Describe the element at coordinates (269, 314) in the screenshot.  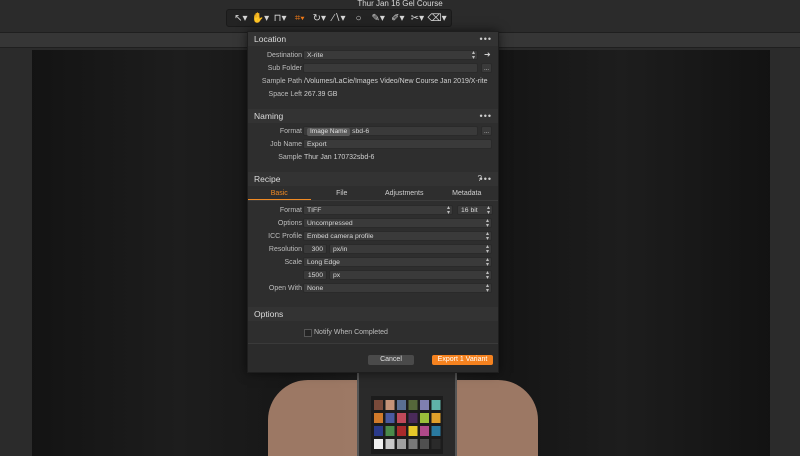
I see `options-title: Options` at that location.